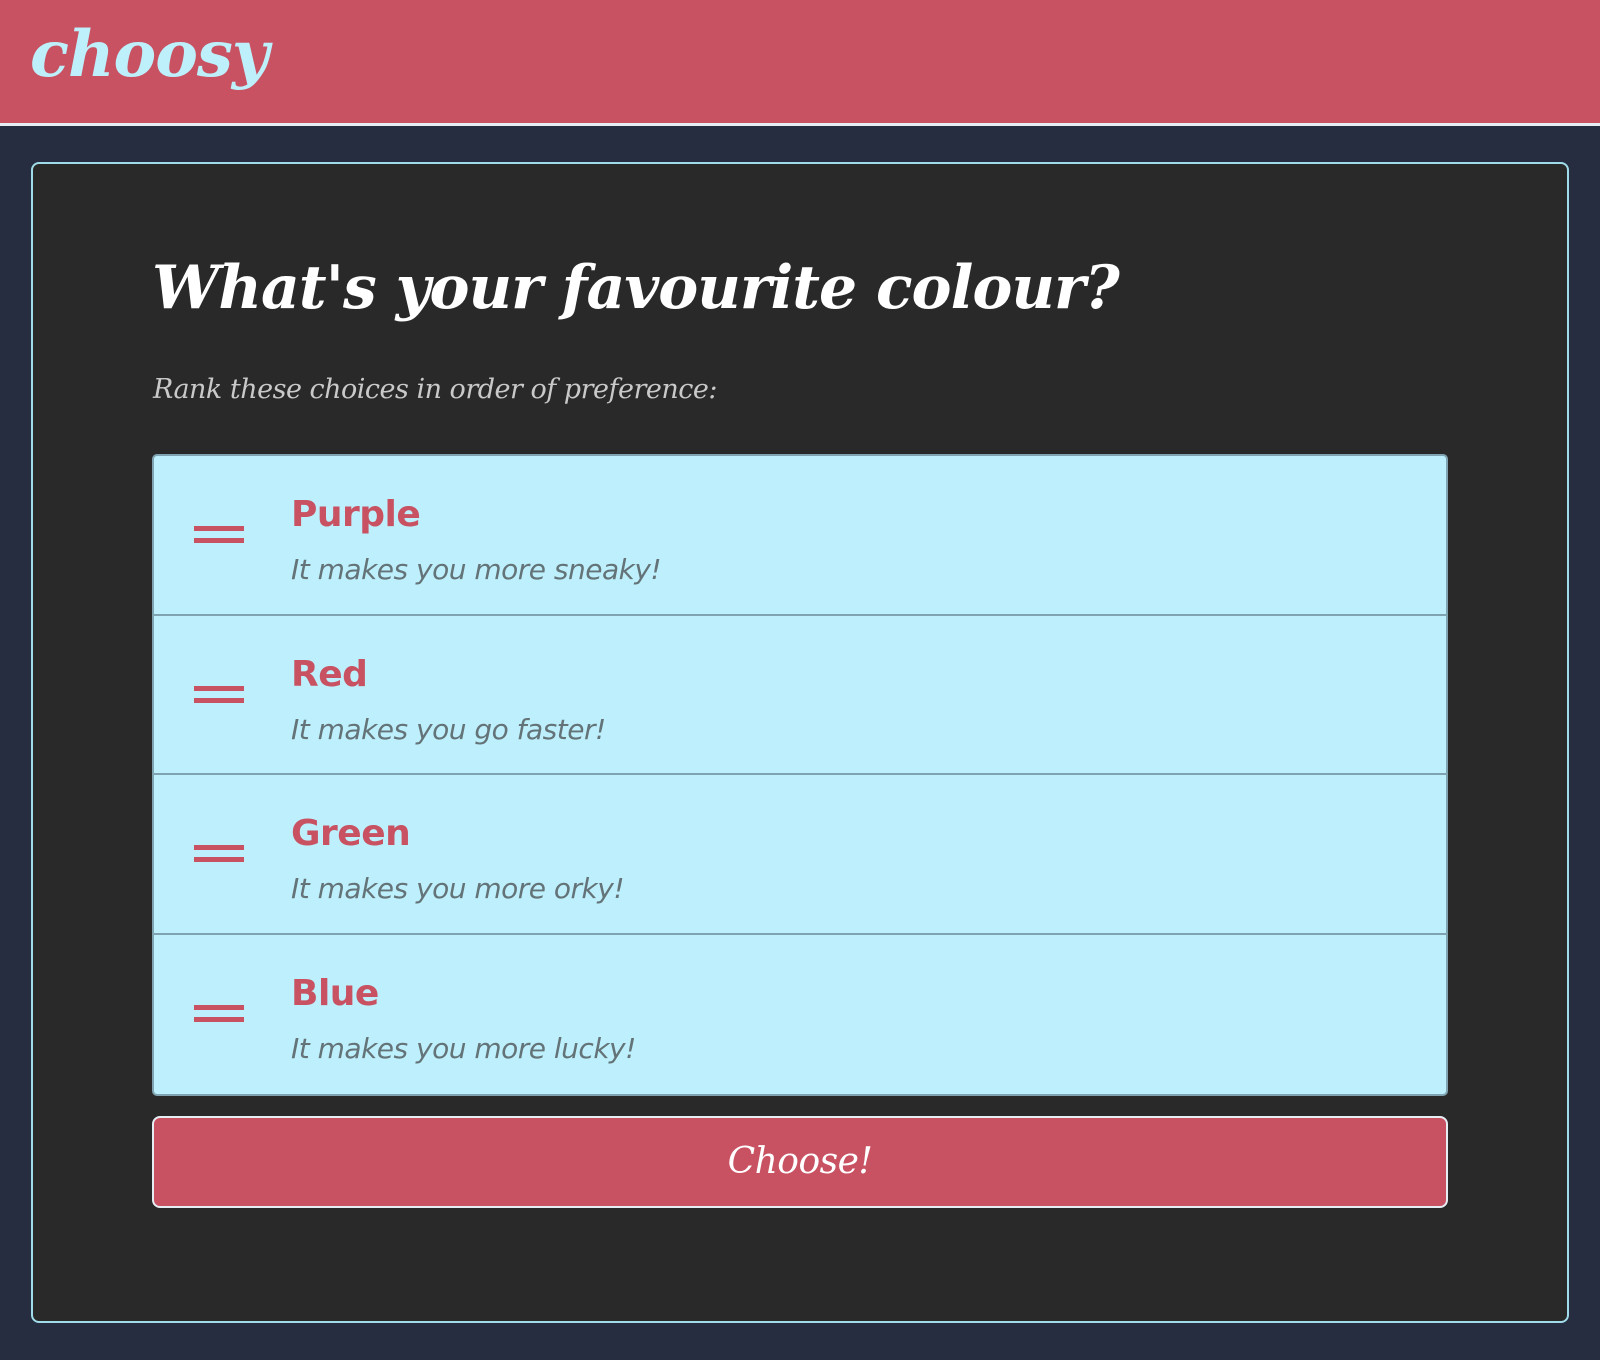 This screenshot has width=1600, height=1360. Describe the element at coordinates (800, 695) in the screenshot. I see `choice-item-red: Red It makes you go faster!` at that location.